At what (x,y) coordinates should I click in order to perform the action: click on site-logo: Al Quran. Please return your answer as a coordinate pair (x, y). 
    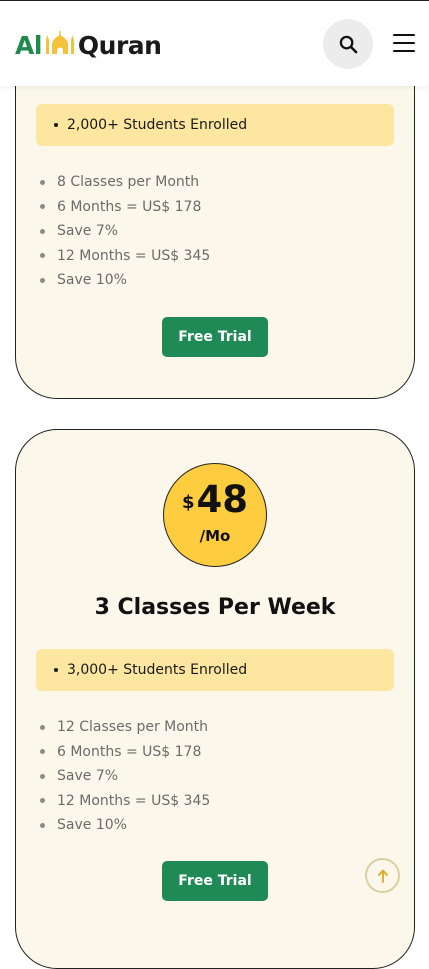
    Looking at the image, I should click on (88, 45).